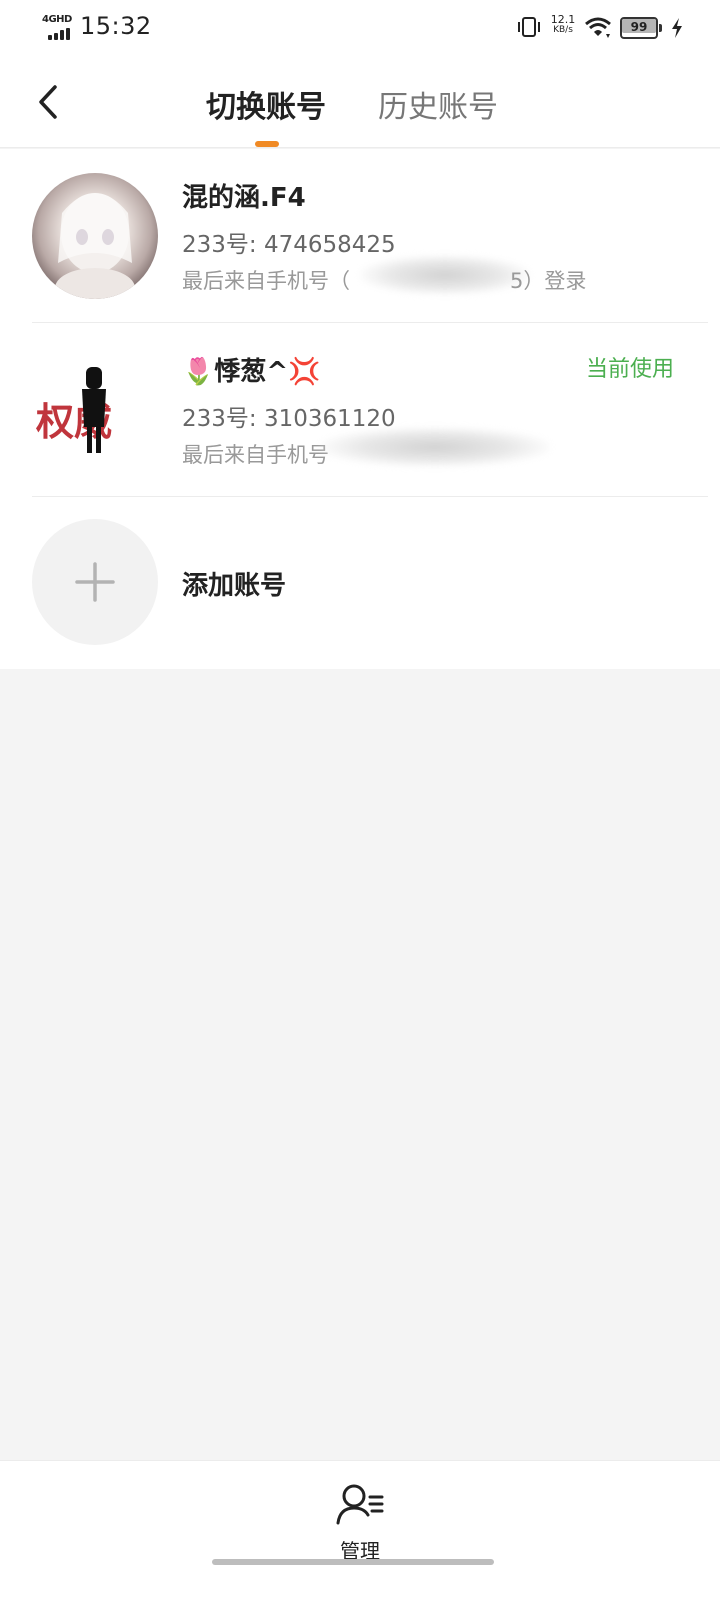  Describe the element at coordinates (360, 1530) in the screenshot. I see `bottom-bar: 管理` at that location.